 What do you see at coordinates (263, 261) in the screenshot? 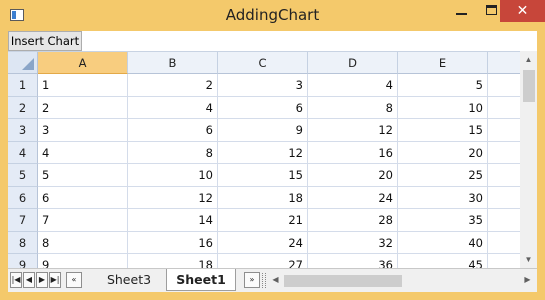
I see `grid-cell: 27` at bounding box center [263, 261].